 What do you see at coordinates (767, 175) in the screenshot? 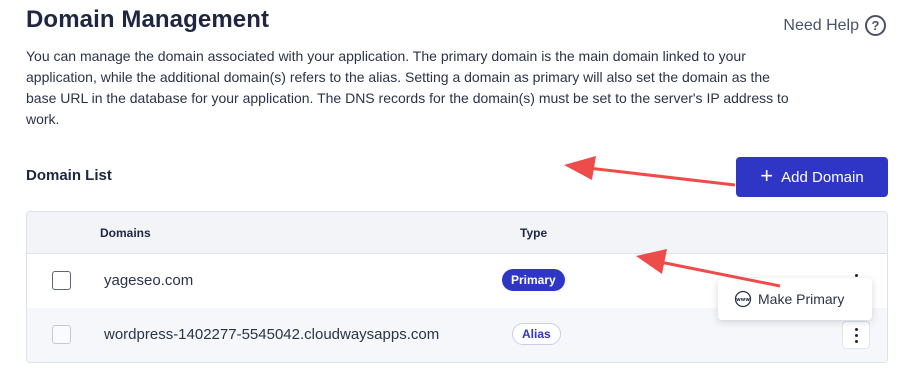
I see `plus-icon: +` at bounding box center [767, 175].